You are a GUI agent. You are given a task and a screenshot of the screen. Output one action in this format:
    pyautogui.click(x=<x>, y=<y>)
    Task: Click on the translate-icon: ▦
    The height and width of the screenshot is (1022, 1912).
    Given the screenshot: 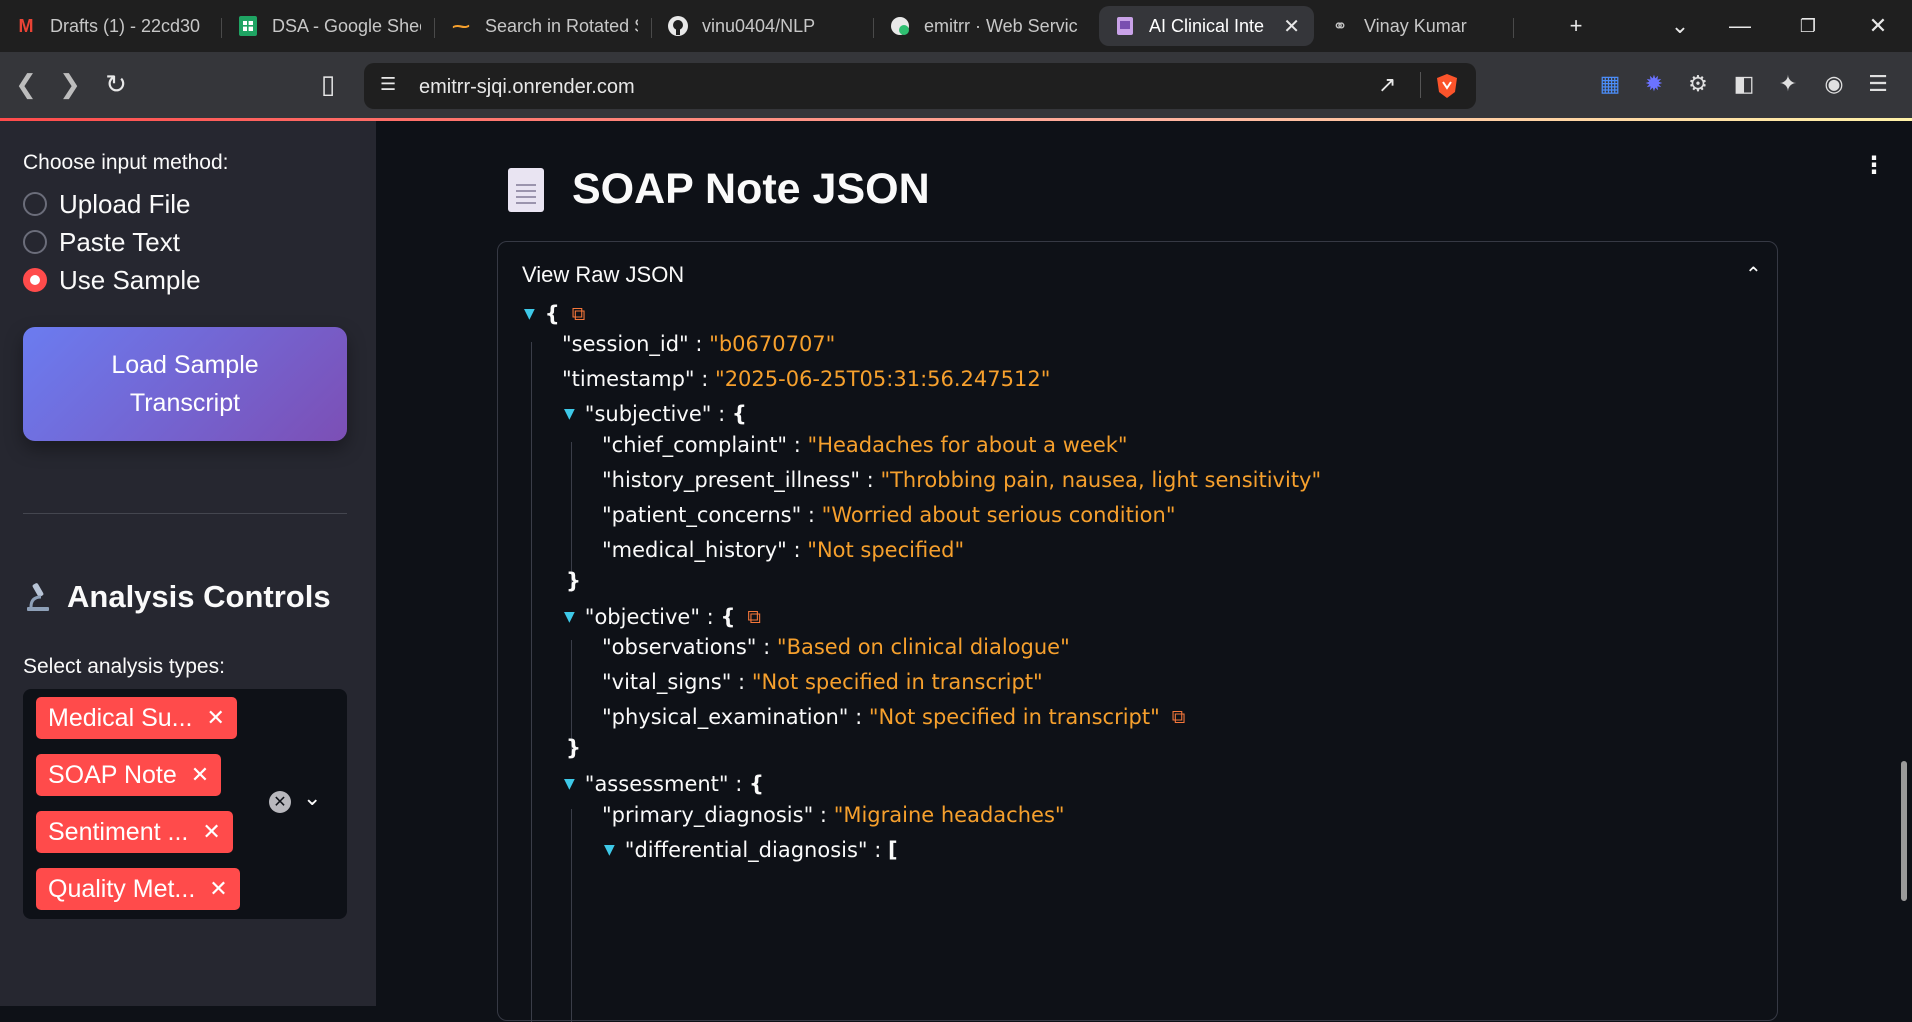 What is the action you would take?
    pyautogui.click(x=1610, y=84)
    